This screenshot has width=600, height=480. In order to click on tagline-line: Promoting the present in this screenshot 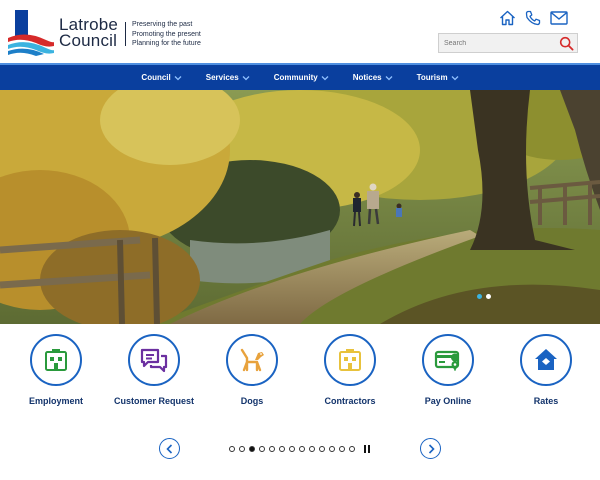, I will do `click(166, 34)`.